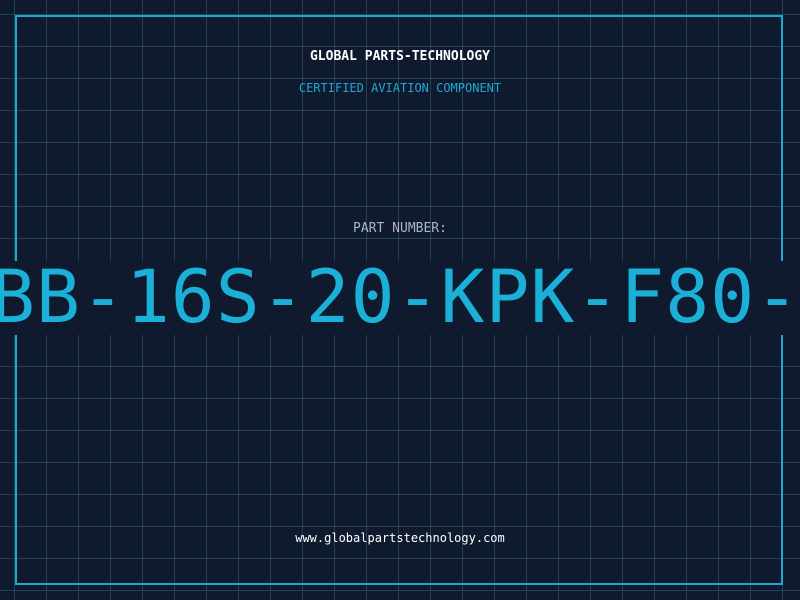 Image resolution: width=800 pixels, height=600 pixels. I want to click on part-number-label: PART NUMBER:, so click(400, 228).